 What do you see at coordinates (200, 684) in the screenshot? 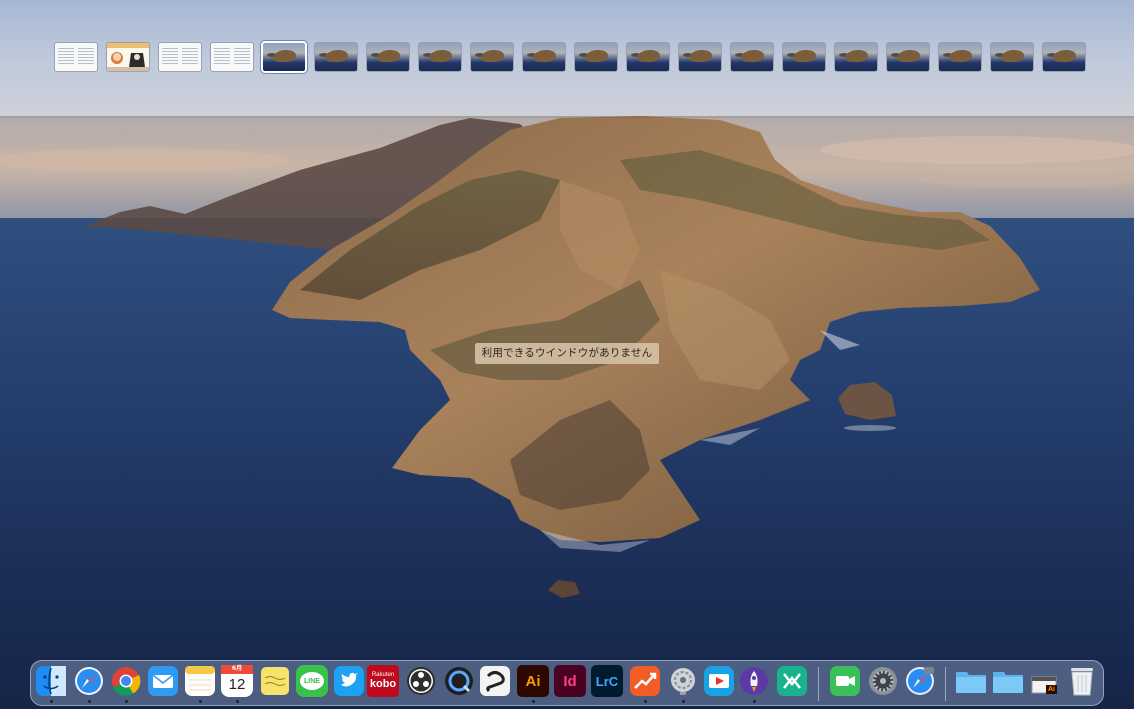
I see `notes-icon` at bounding box center [200, 684].